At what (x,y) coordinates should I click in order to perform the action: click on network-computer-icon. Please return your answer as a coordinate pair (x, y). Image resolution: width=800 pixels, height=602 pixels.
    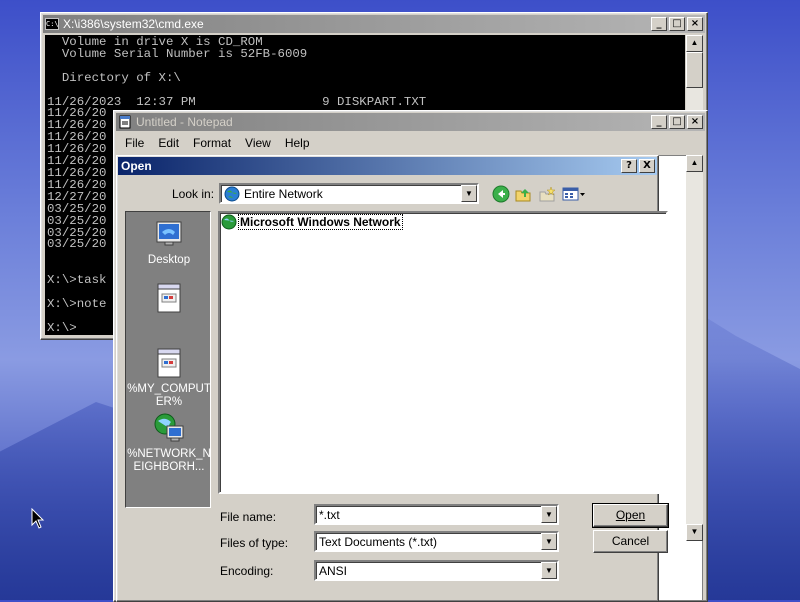
    Looking at the image, I should click on (169, 427).